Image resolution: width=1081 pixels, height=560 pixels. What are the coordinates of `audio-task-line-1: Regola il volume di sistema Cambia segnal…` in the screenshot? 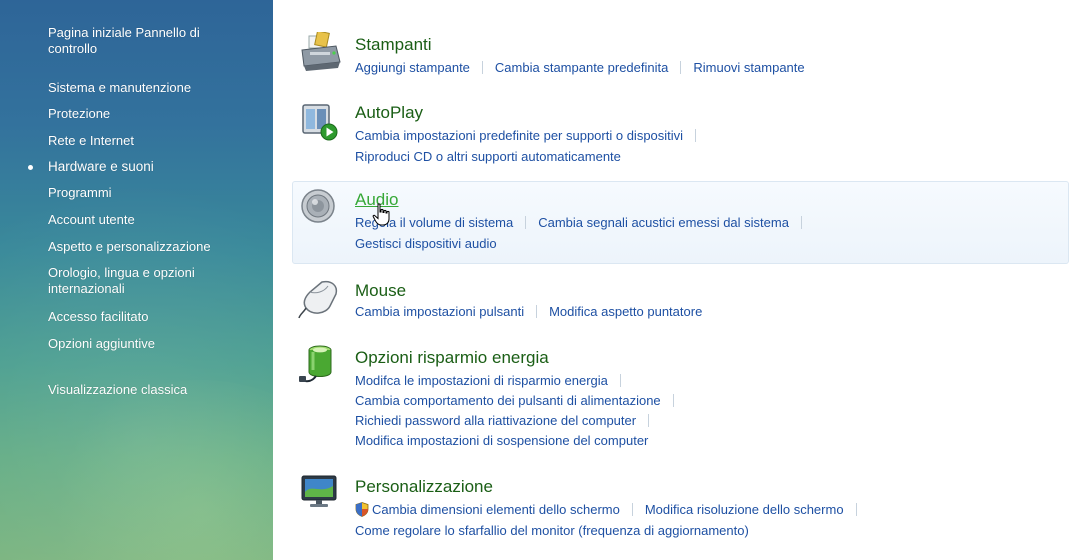 It's located at (584, 222).